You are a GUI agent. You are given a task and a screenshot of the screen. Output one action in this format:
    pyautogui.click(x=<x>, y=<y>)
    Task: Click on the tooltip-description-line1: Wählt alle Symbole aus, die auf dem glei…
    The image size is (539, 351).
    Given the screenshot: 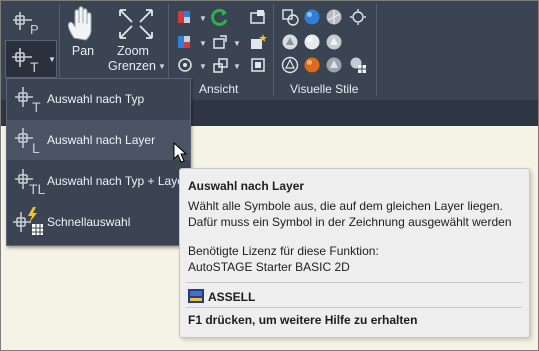 What is the action you would take?
    pyautogui.click(x=345, y=206)
    